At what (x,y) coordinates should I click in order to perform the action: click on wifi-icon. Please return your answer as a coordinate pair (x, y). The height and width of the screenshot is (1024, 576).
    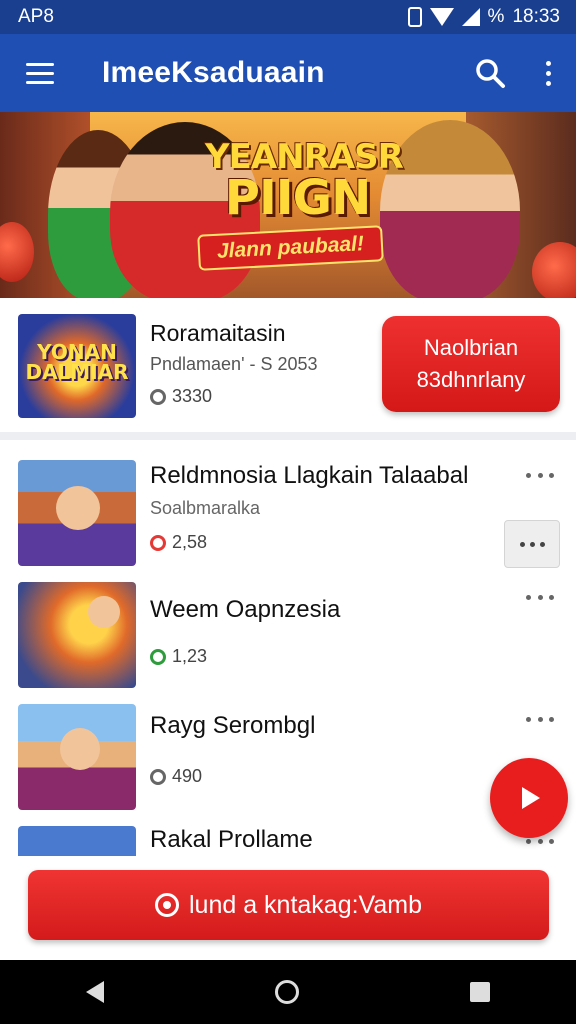
    Looking at the image, I should click on (441, 17).